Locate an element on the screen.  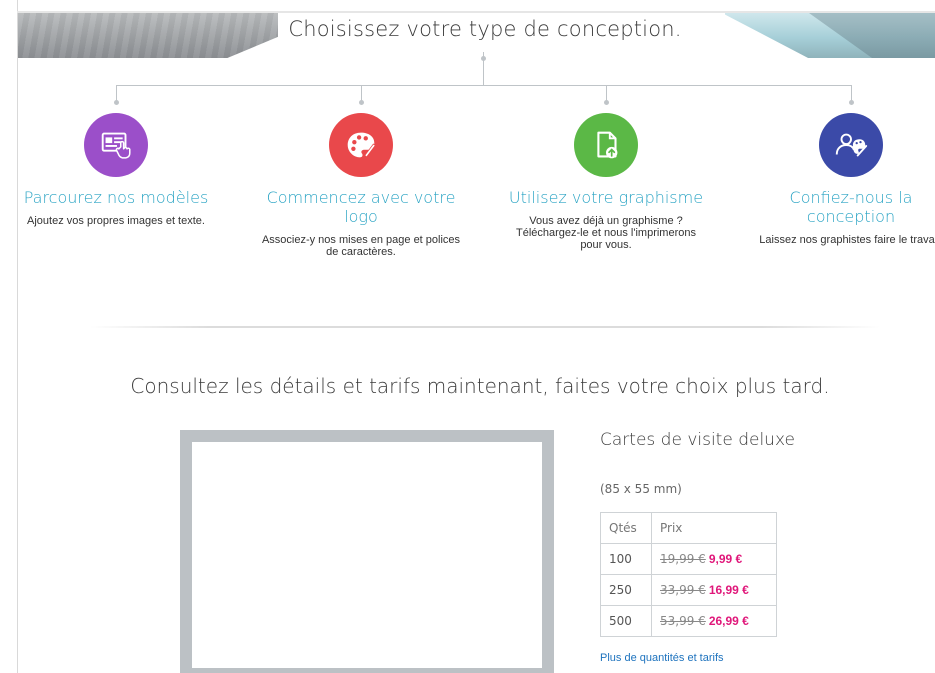
palette-icon is located at coordinates (361, 145).